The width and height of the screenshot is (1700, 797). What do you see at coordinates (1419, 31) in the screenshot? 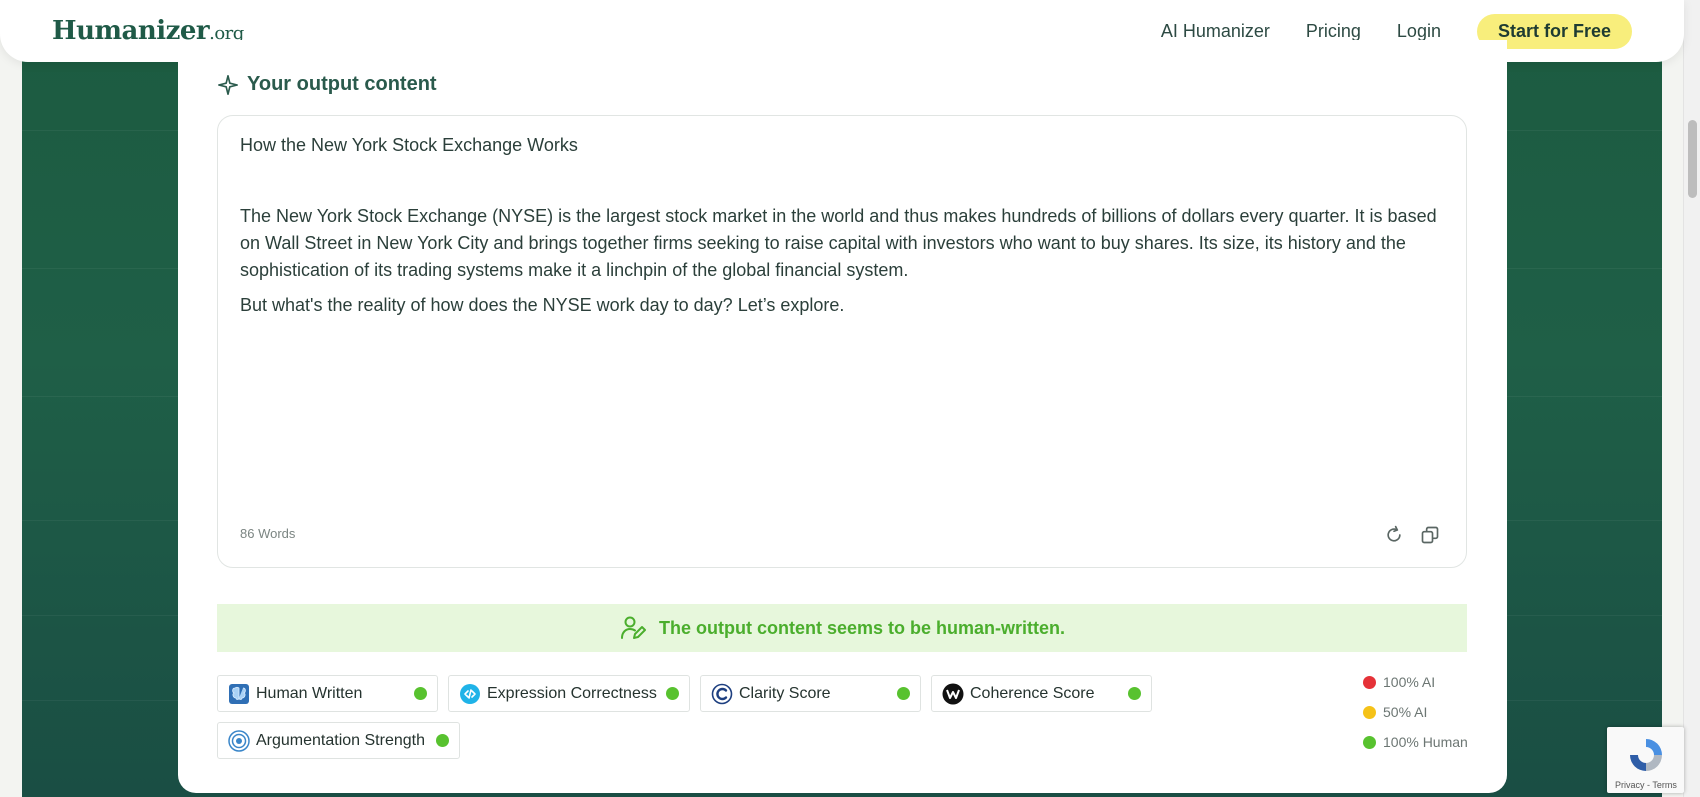
I see `nav-login: Login` at bounding box center [1419, 31].